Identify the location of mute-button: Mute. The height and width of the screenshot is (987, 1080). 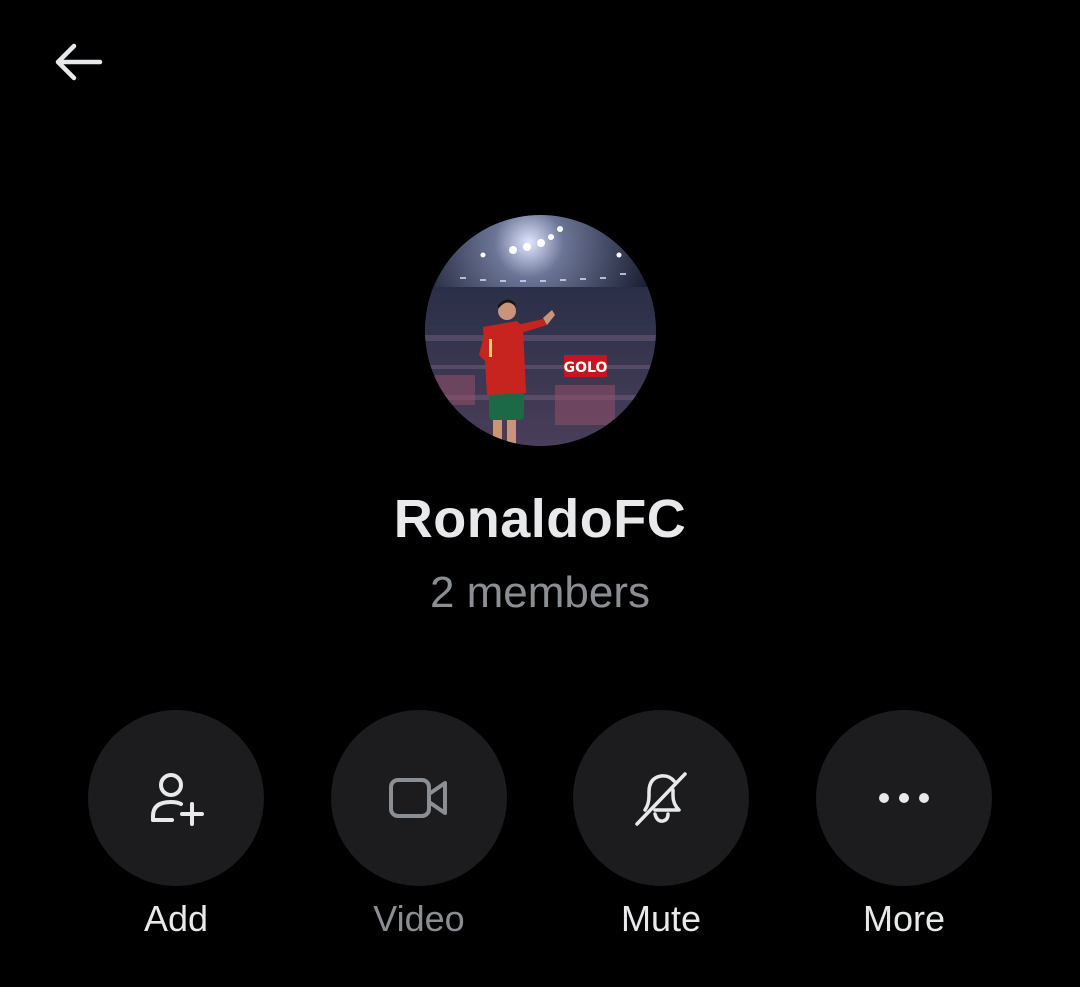
(661, 825).